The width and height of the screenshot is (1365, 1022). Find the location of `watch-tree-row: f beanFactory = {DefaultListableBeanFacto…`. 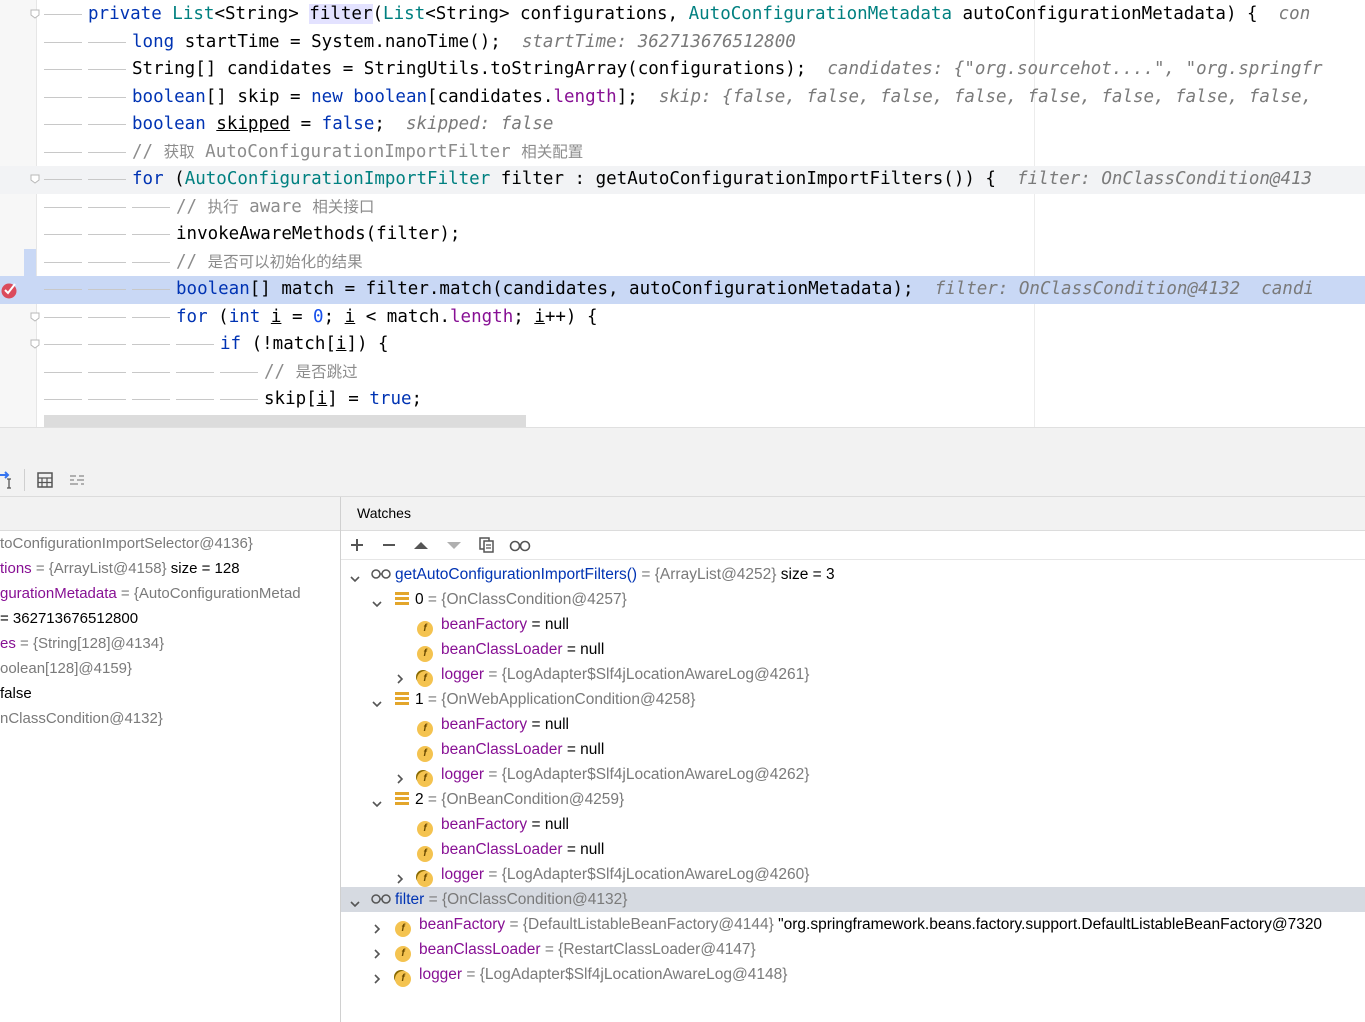

watch-tree-row: f beanFactory = {DefaultListableBeanFacto… is located at coordinates (853, 924).